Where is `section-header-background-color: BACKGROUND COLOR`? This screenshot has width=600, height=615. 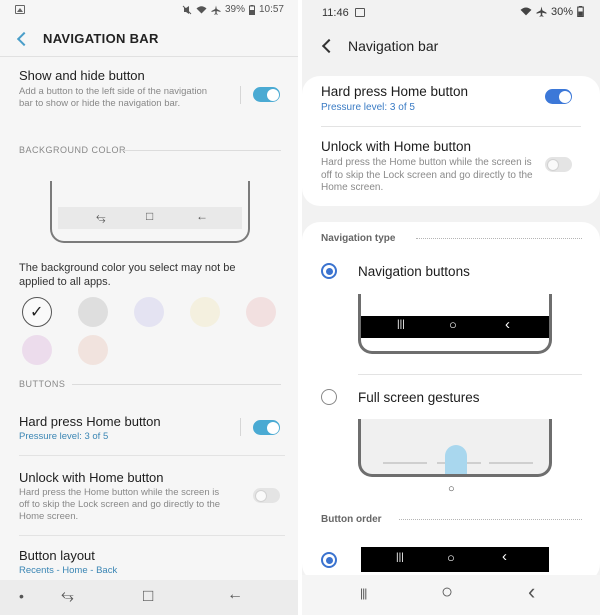 section-header-background-color: BACKGROUND COLOR is located at coordinates (73, 150).